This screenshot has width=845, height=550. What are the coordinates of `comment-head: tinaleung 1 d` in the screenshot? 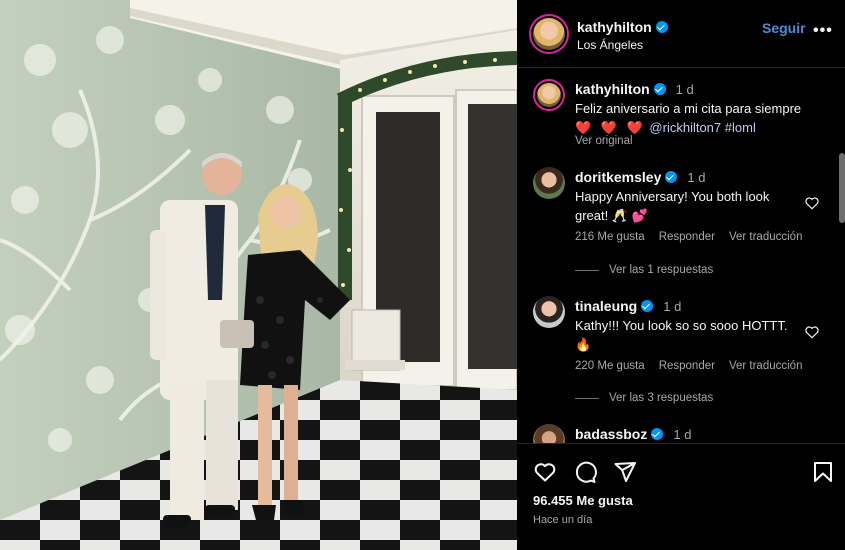 It's located at (628, 306).